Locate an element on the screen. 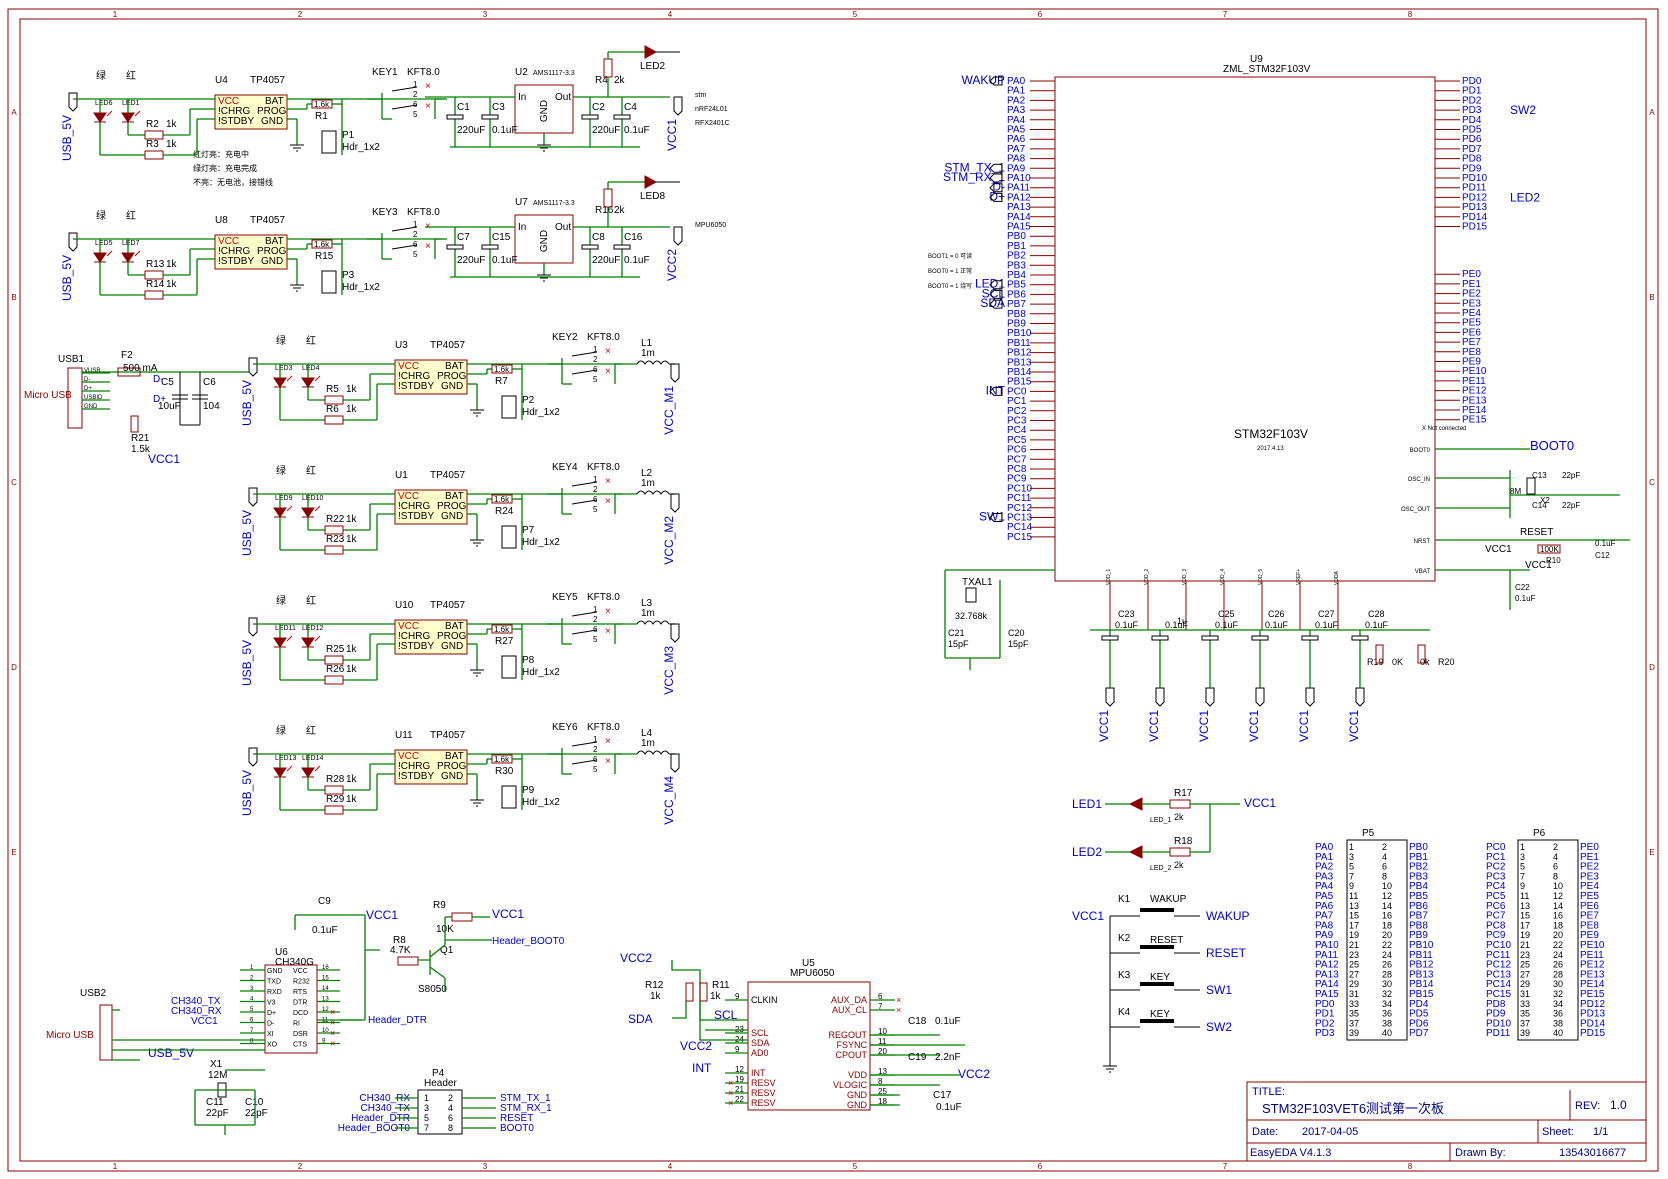 The image size is (1668, 1179). key-net-RESET: RESET is located at coordinates (1226, 953).